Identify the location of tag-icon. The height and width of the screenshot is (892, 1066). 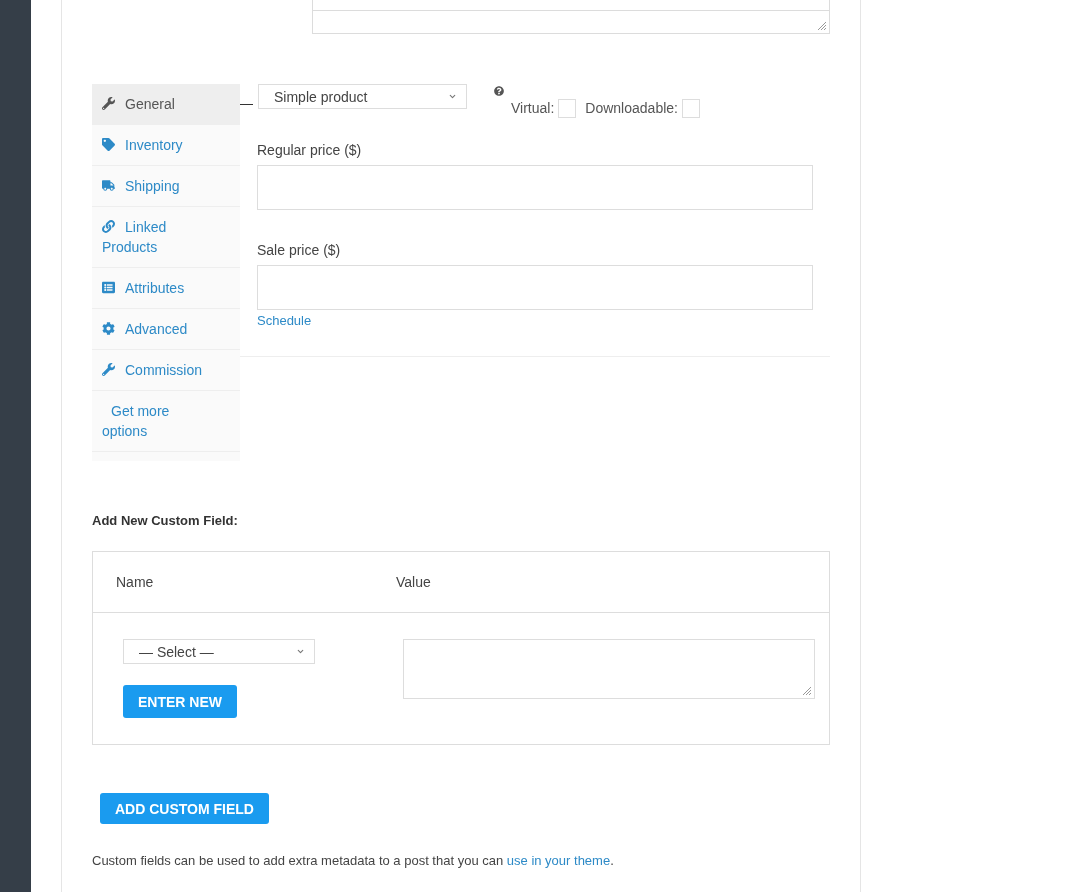
(108, 144).